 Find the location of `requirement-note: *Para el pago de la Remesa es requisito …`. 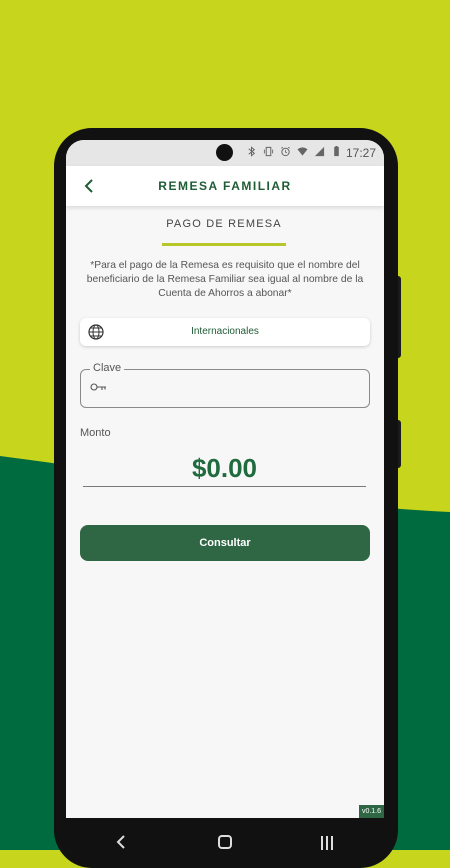

requirement-note: *Para el pago de la Remesa es requisito … is located at coordinates (225, 279).